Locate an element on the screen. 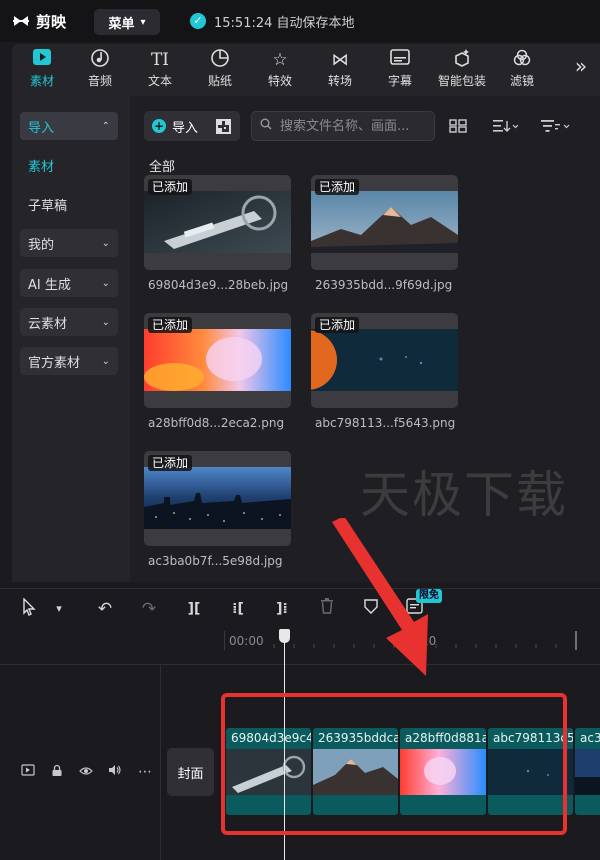  tab-media: 素材 is located at coordinates (42, 71).